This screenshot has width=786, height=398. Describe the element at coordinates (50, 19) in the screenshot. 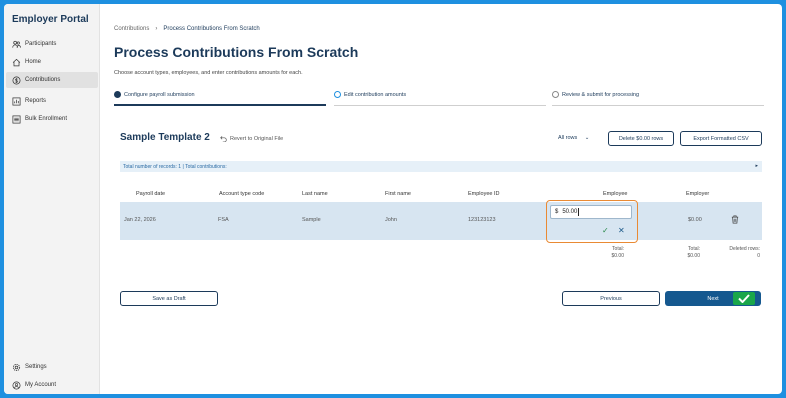

I see `brand-title: Employer Portal` at that location.